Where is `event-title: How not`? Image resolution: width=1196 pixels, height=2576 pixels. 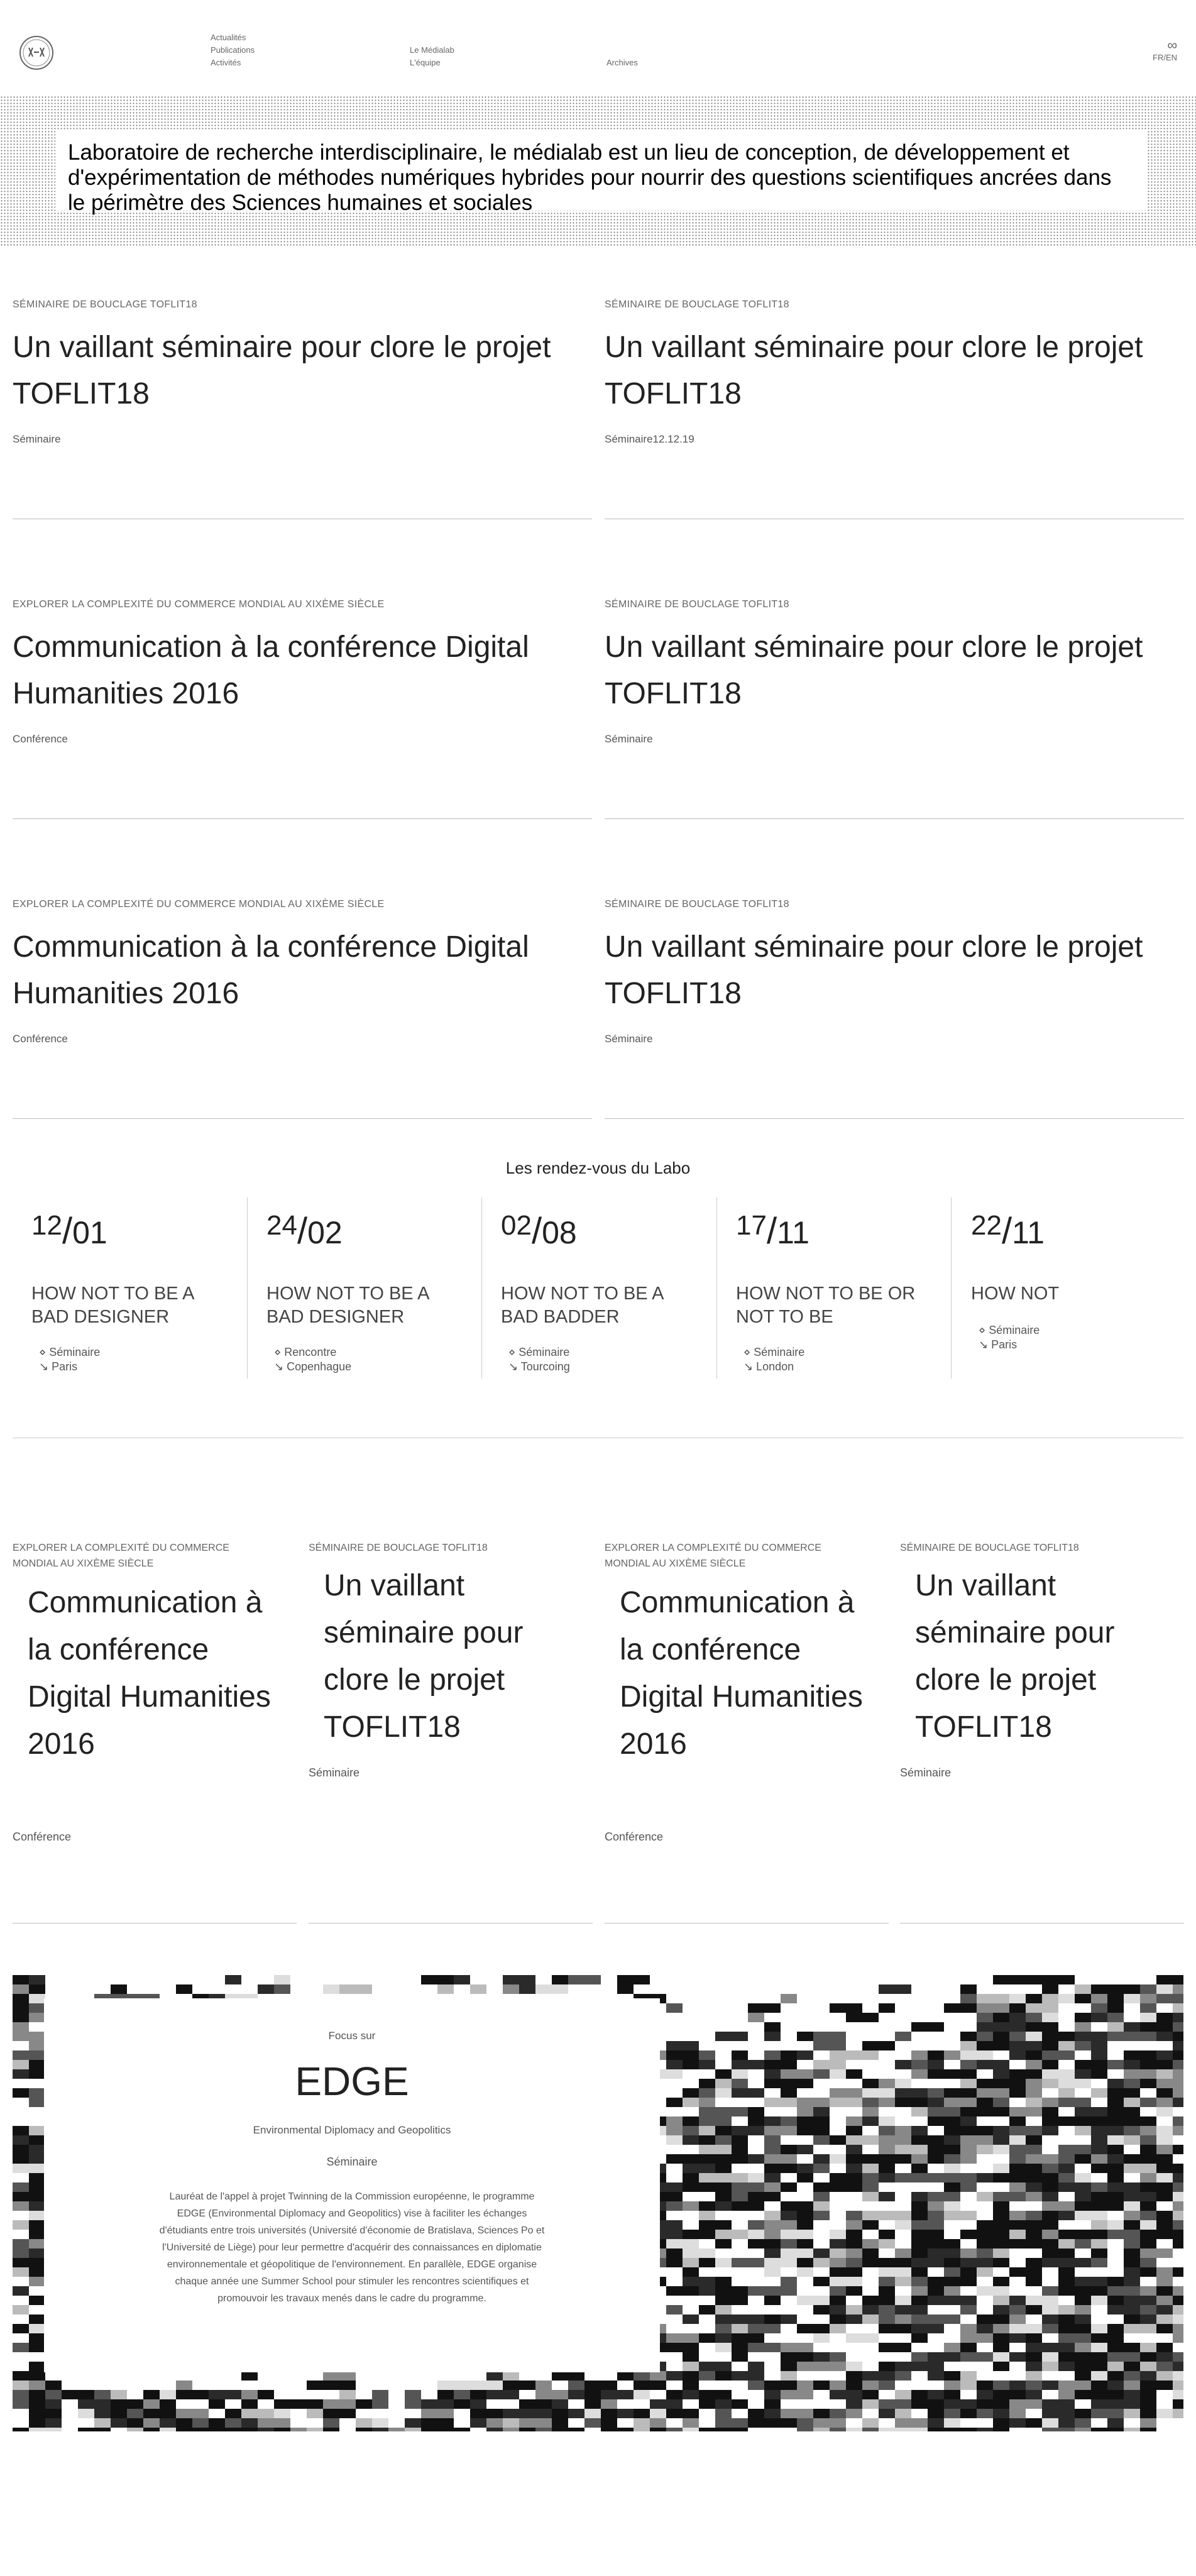
event-title: How not is located at coordinates (1062, 1294).